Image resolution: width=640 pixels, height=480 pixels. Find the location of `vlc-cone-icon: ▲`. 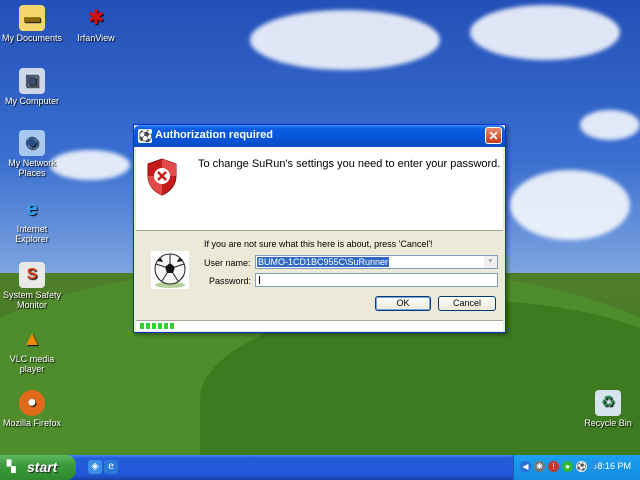

vlc-cone-icon: ▲ is located at coordinates (32, 339).